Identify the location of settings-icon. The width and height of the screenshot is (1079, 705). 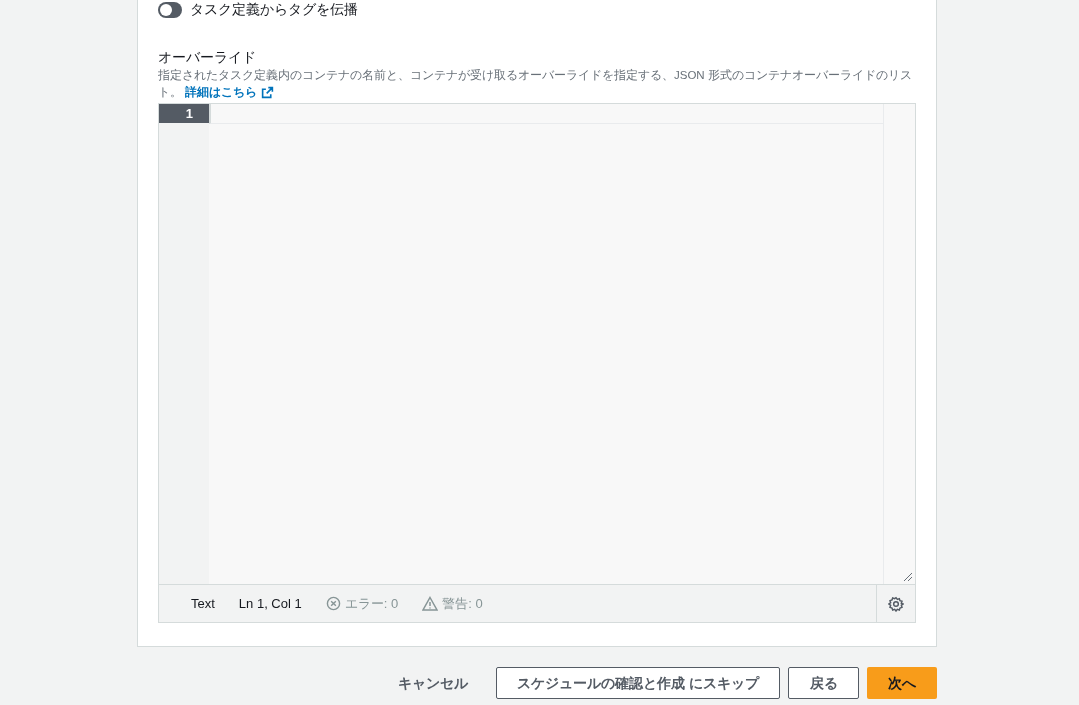
(896, 603).